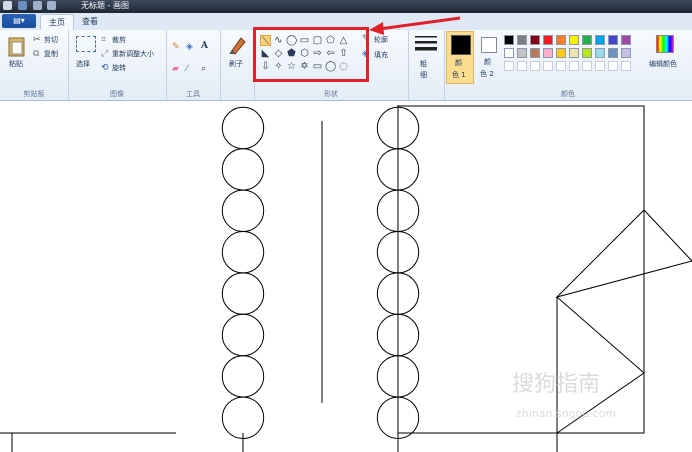 This screenshot has width=692, height=452. I want to click on color2-selector: 颜 色 2, so click(490, 57).